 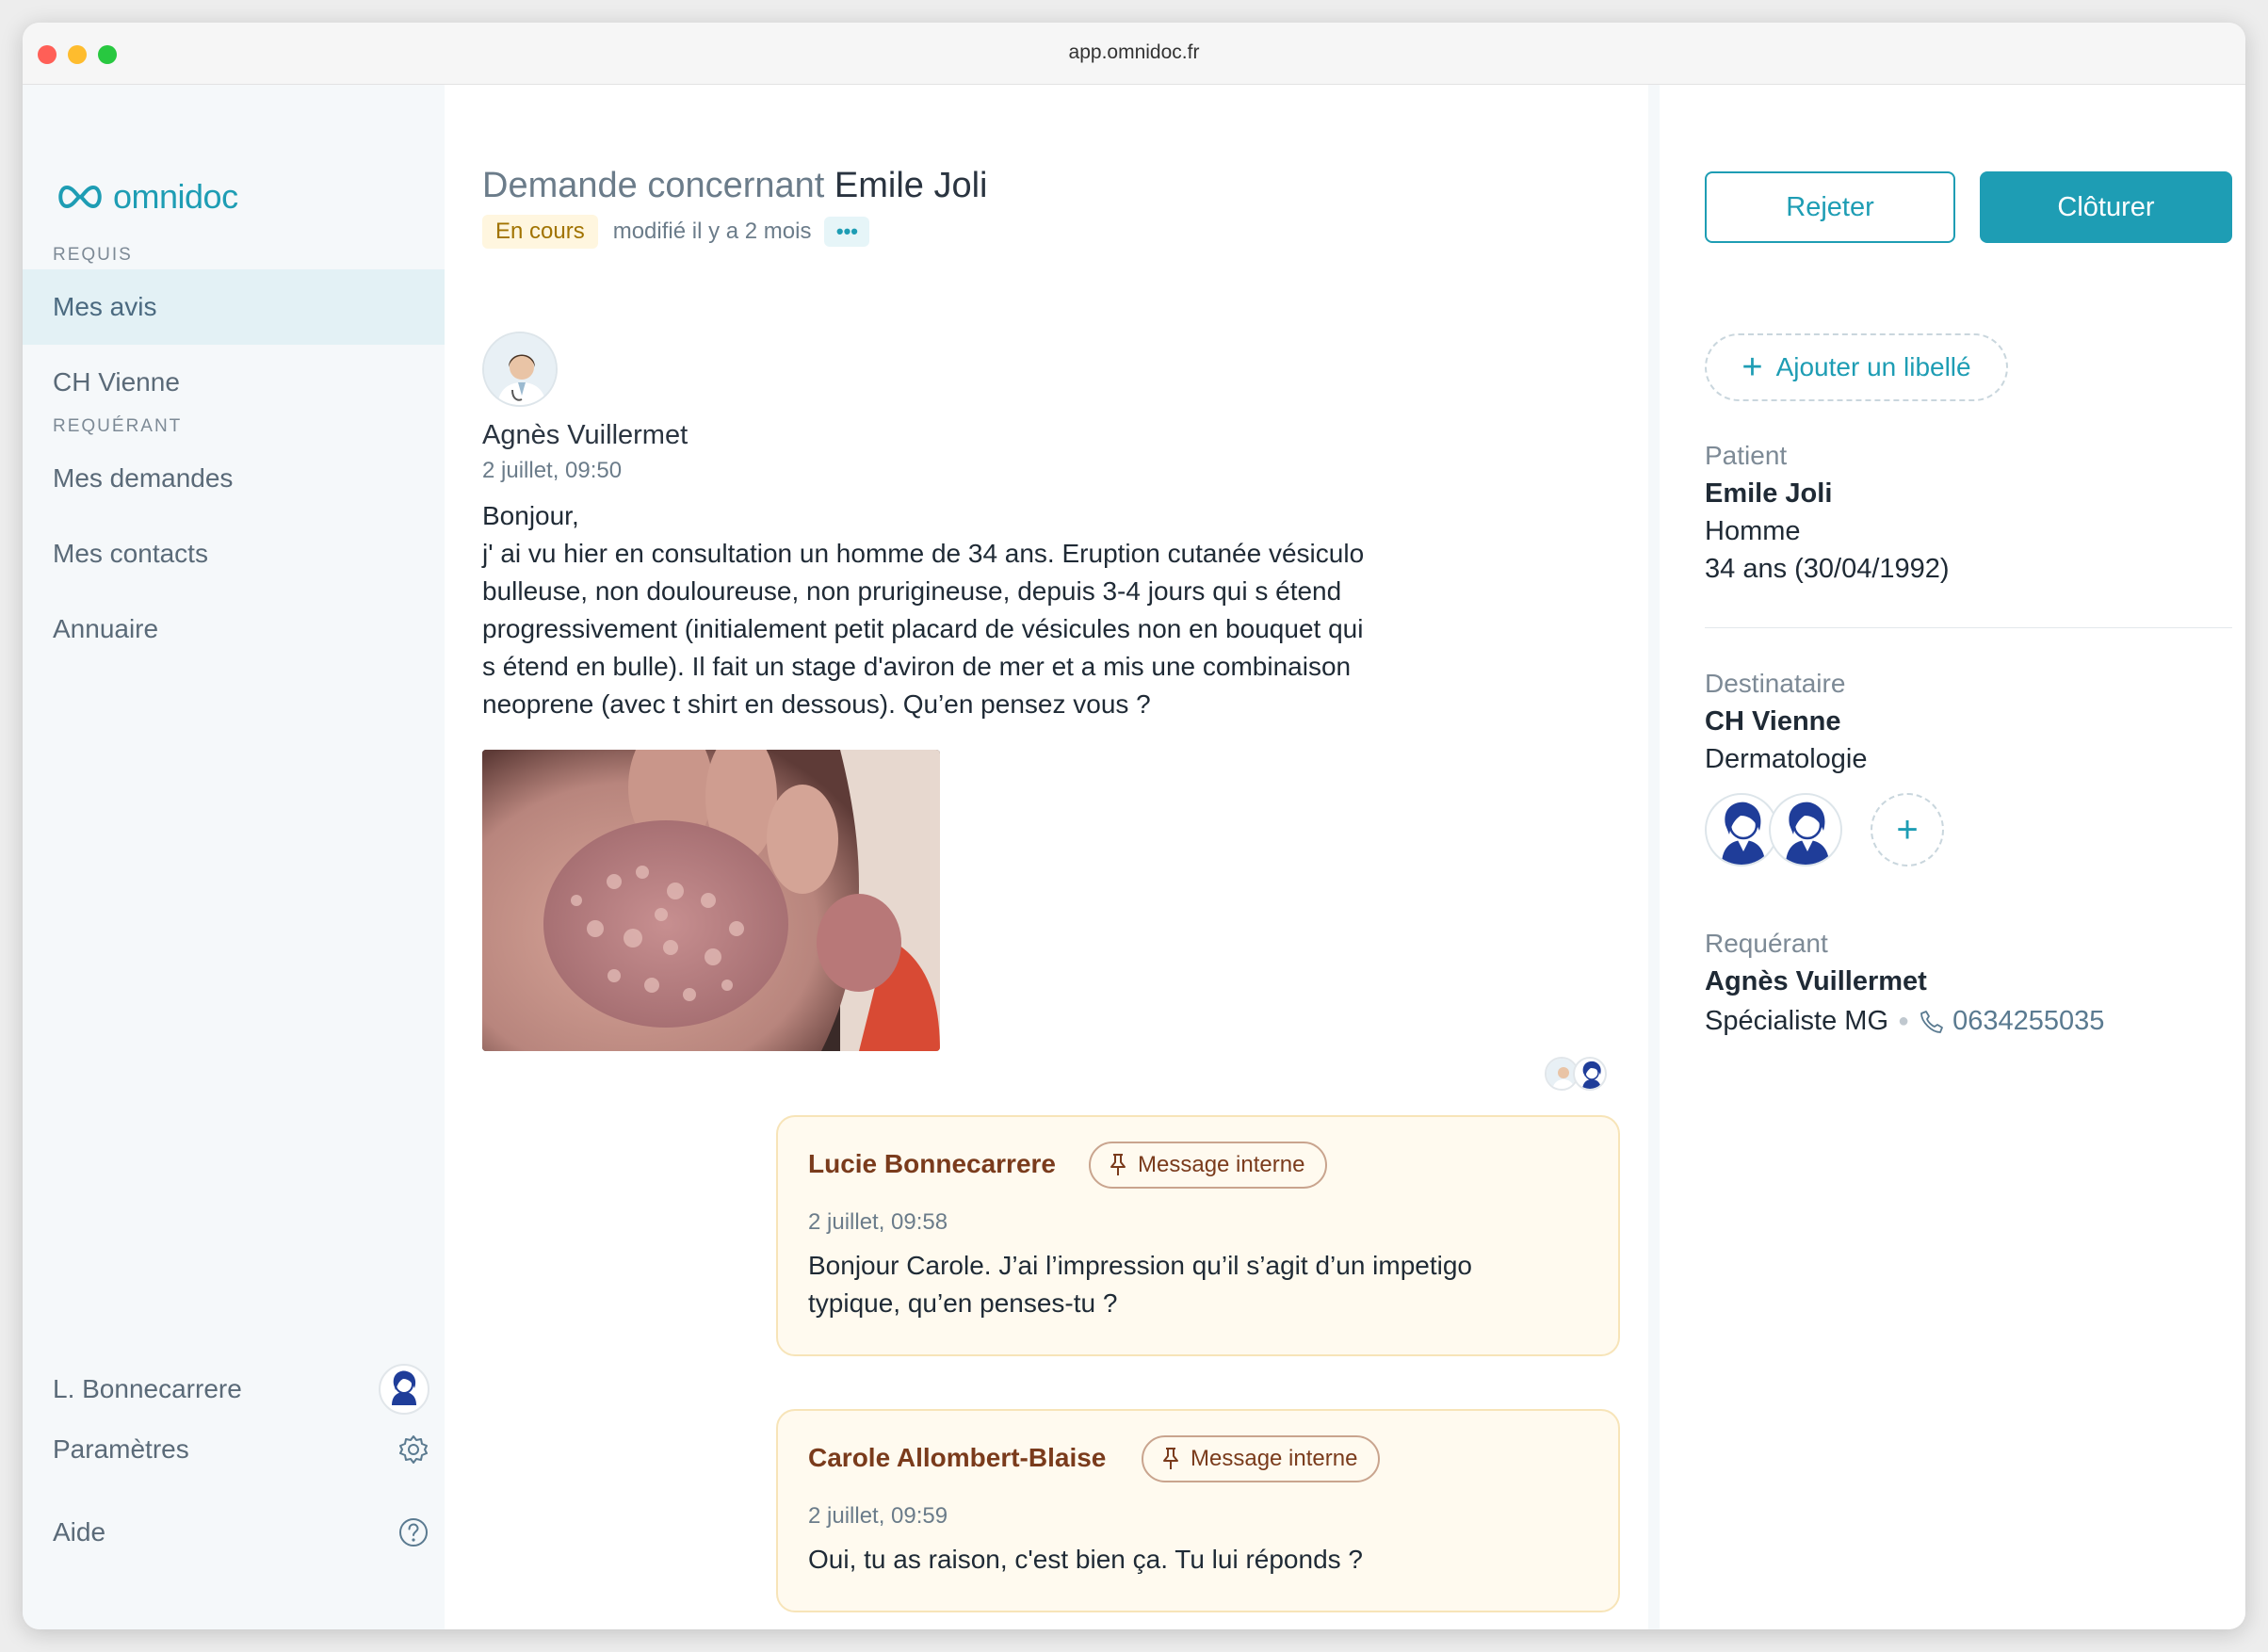 What do you see at coordinates (1873, 366) in the screenshot?
I see `add-label-text: Ajouter un libellé` at bounding box center [1873, 366].